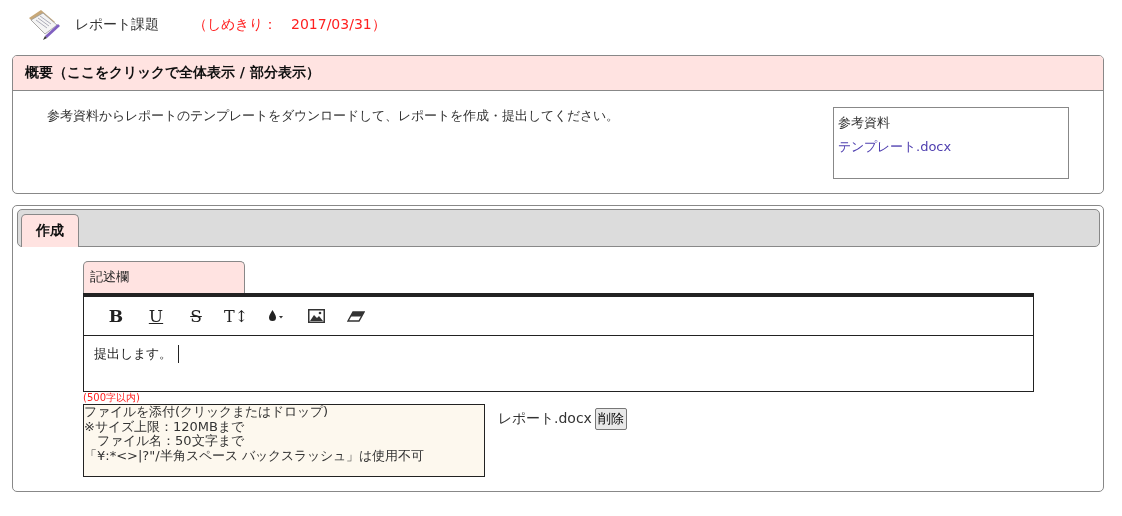 The width and height of the screenshot is (1122, 516). Describe the element at coordinates (276, 316) in the screenshot. I see `ink-drop-icon` at that location.